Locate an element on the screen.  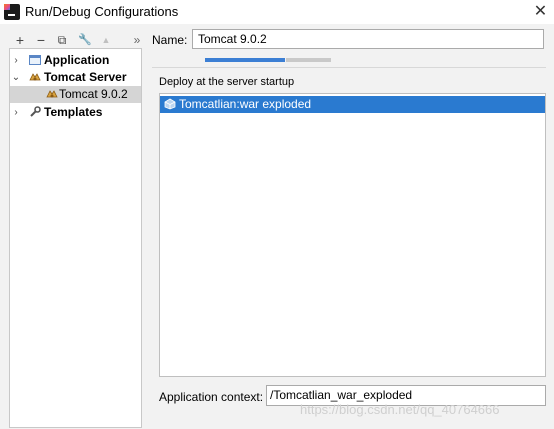
tab-logs is located at coordinates (308, 60).